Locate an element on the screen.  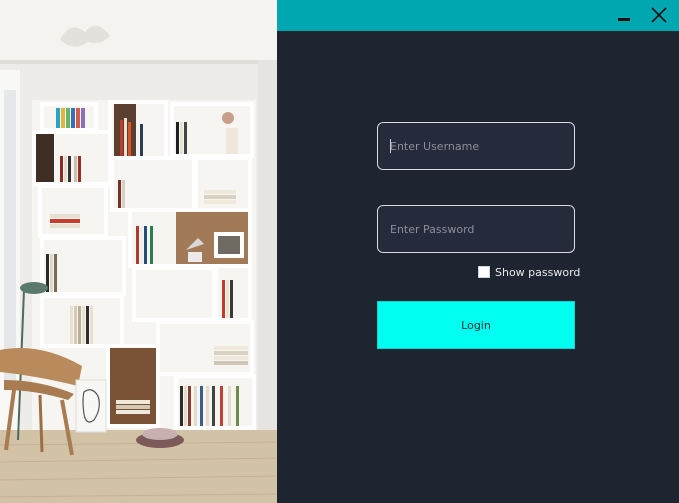
login-button: Login is located at coordinates (476, 325).